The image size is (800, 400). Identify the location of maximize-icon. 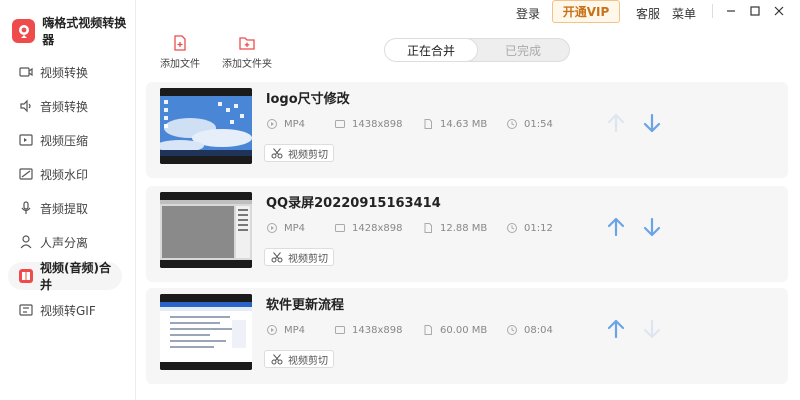
(755, 11).